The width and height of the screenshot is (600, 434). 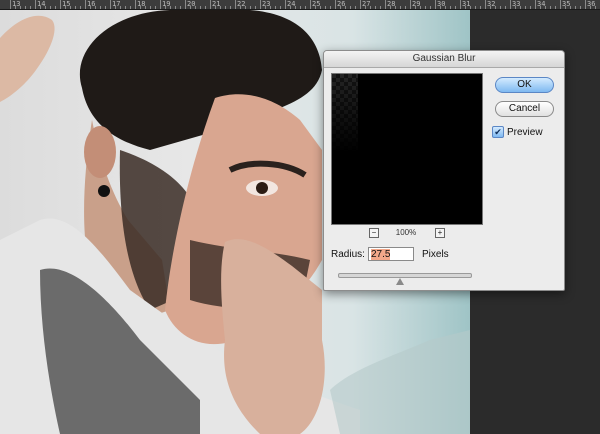 What do you see at coordinates (400, 382) in the screenshot?
I see `sleeve-shadow` at bounding box center [400, 382].